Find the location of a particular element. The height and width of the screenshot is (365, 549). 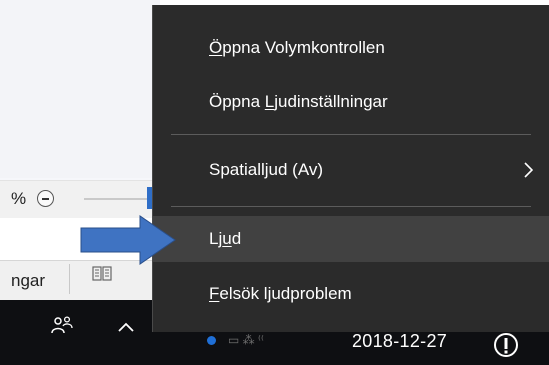

content-area is located at coordinates (80, 90).